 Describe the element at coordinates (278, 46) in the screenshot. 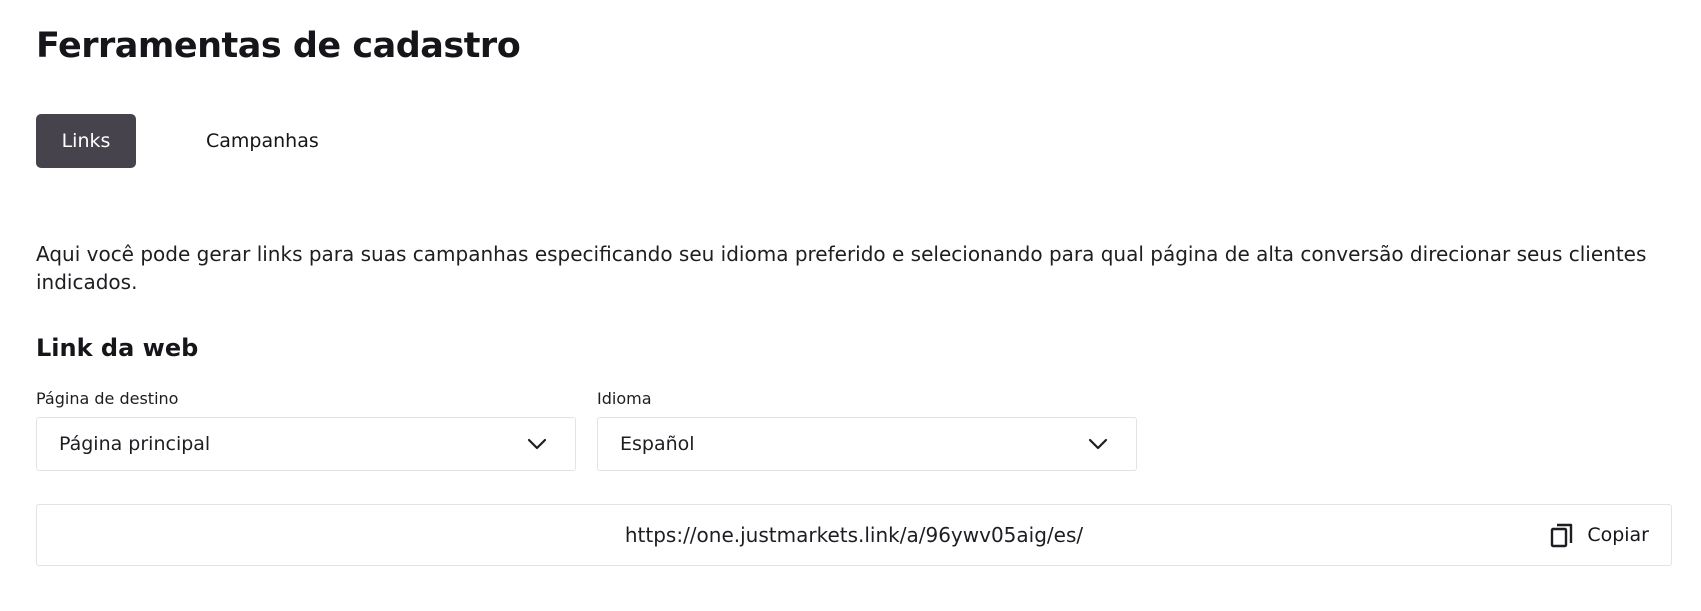

I see `page-title: Ferramentas de cadastro` at that location.